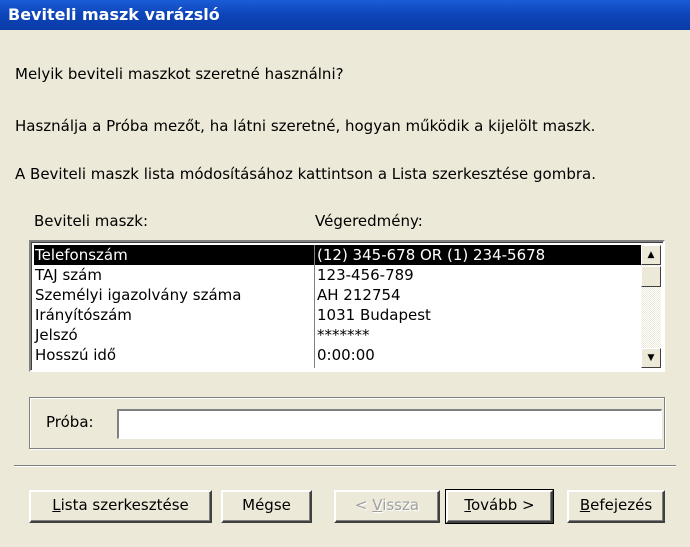  I want to click on arrow-down-icon: ▼, so click(651, 358).